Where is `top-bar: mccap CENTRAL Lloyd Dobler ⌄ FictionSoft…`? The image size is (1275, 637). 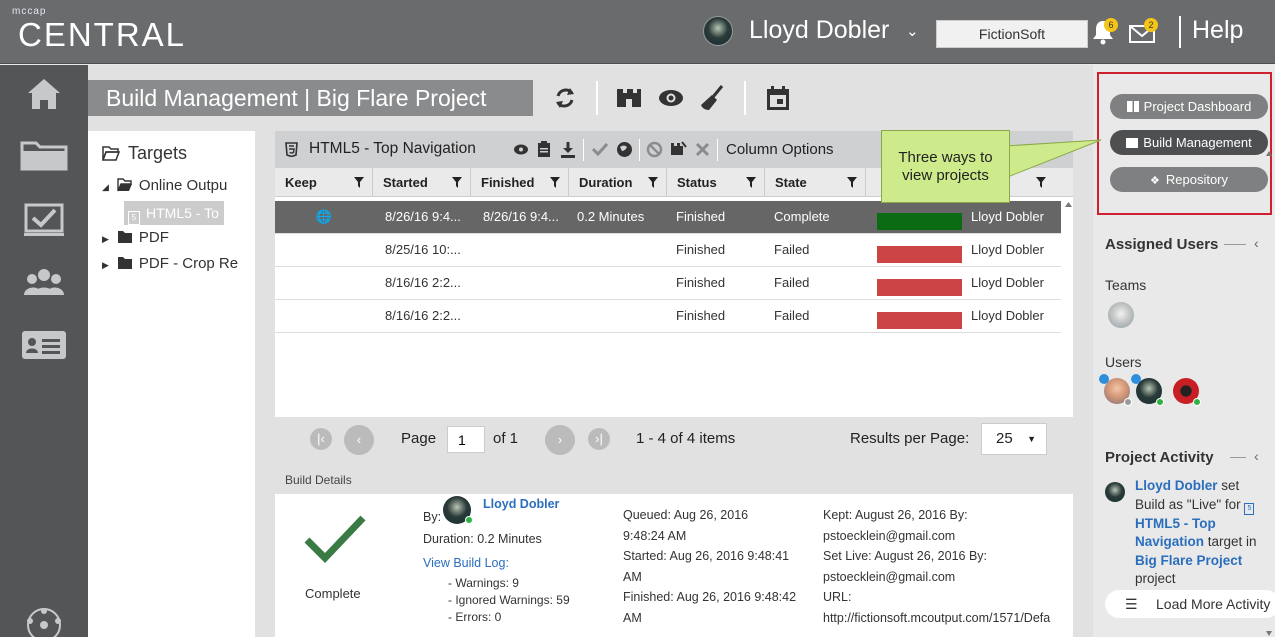
top-bar: mccap CENTRAL Lloyd Dobler ⌄ FictionSoft… is located at coordinates (637, 32).